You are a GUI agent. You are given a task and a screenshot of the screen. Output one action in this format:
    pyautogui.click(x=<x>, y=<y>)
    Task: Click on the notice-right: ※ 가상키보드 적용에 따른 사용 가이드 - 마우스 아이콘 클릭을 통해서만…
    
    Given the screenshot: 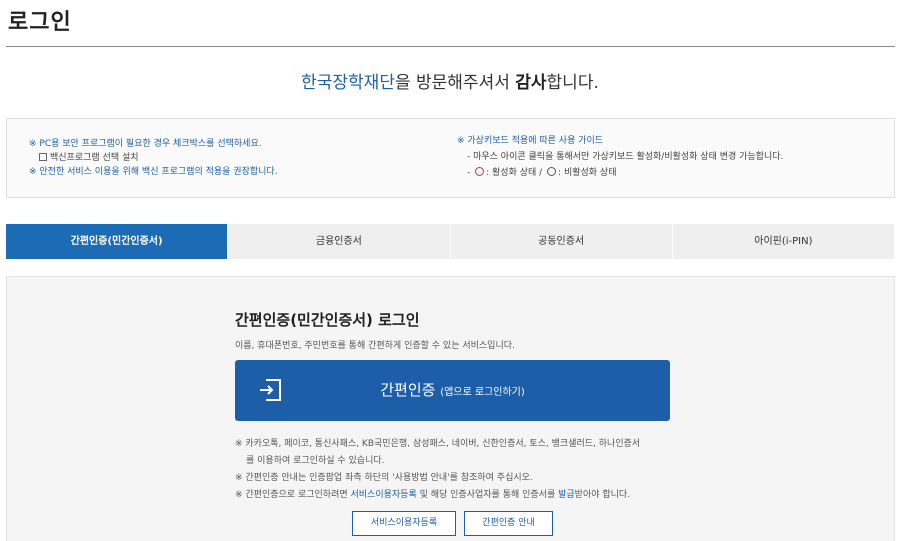 What is the action you would take?
    pyautogui.click(x=620, y=157)
    